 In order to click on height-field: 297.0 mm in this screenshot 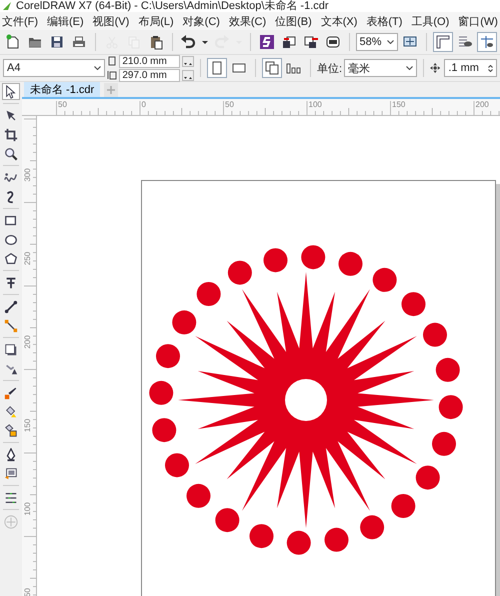, I will do `click(149, 75)`.